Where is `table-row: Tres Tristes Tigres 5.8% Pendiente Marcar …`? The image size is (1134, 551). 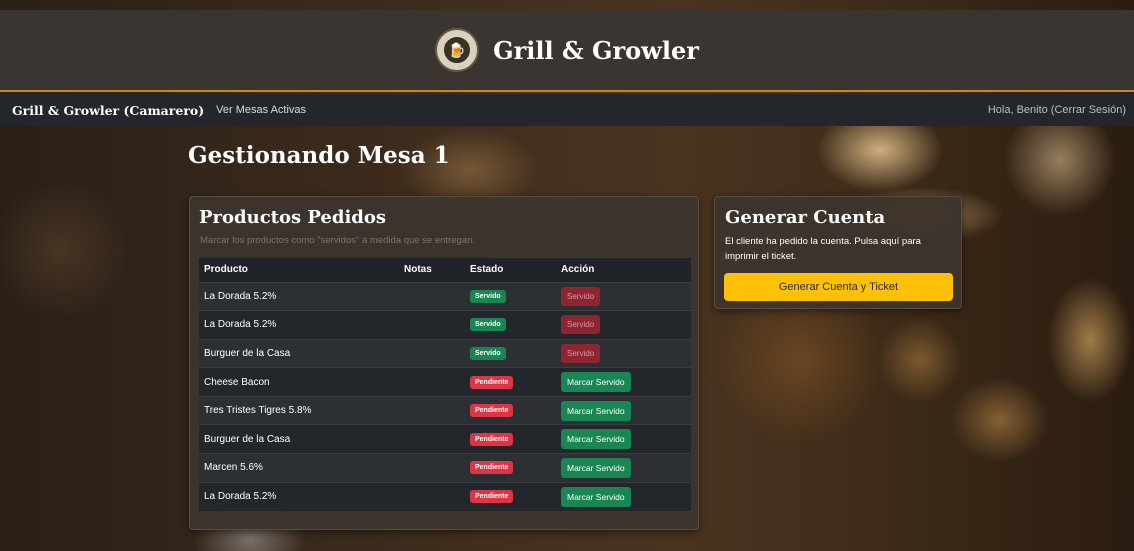 table-row: Tres Tristes Tigres 5.8% Pendiente Marcar … is located at coordinates (445, 410).